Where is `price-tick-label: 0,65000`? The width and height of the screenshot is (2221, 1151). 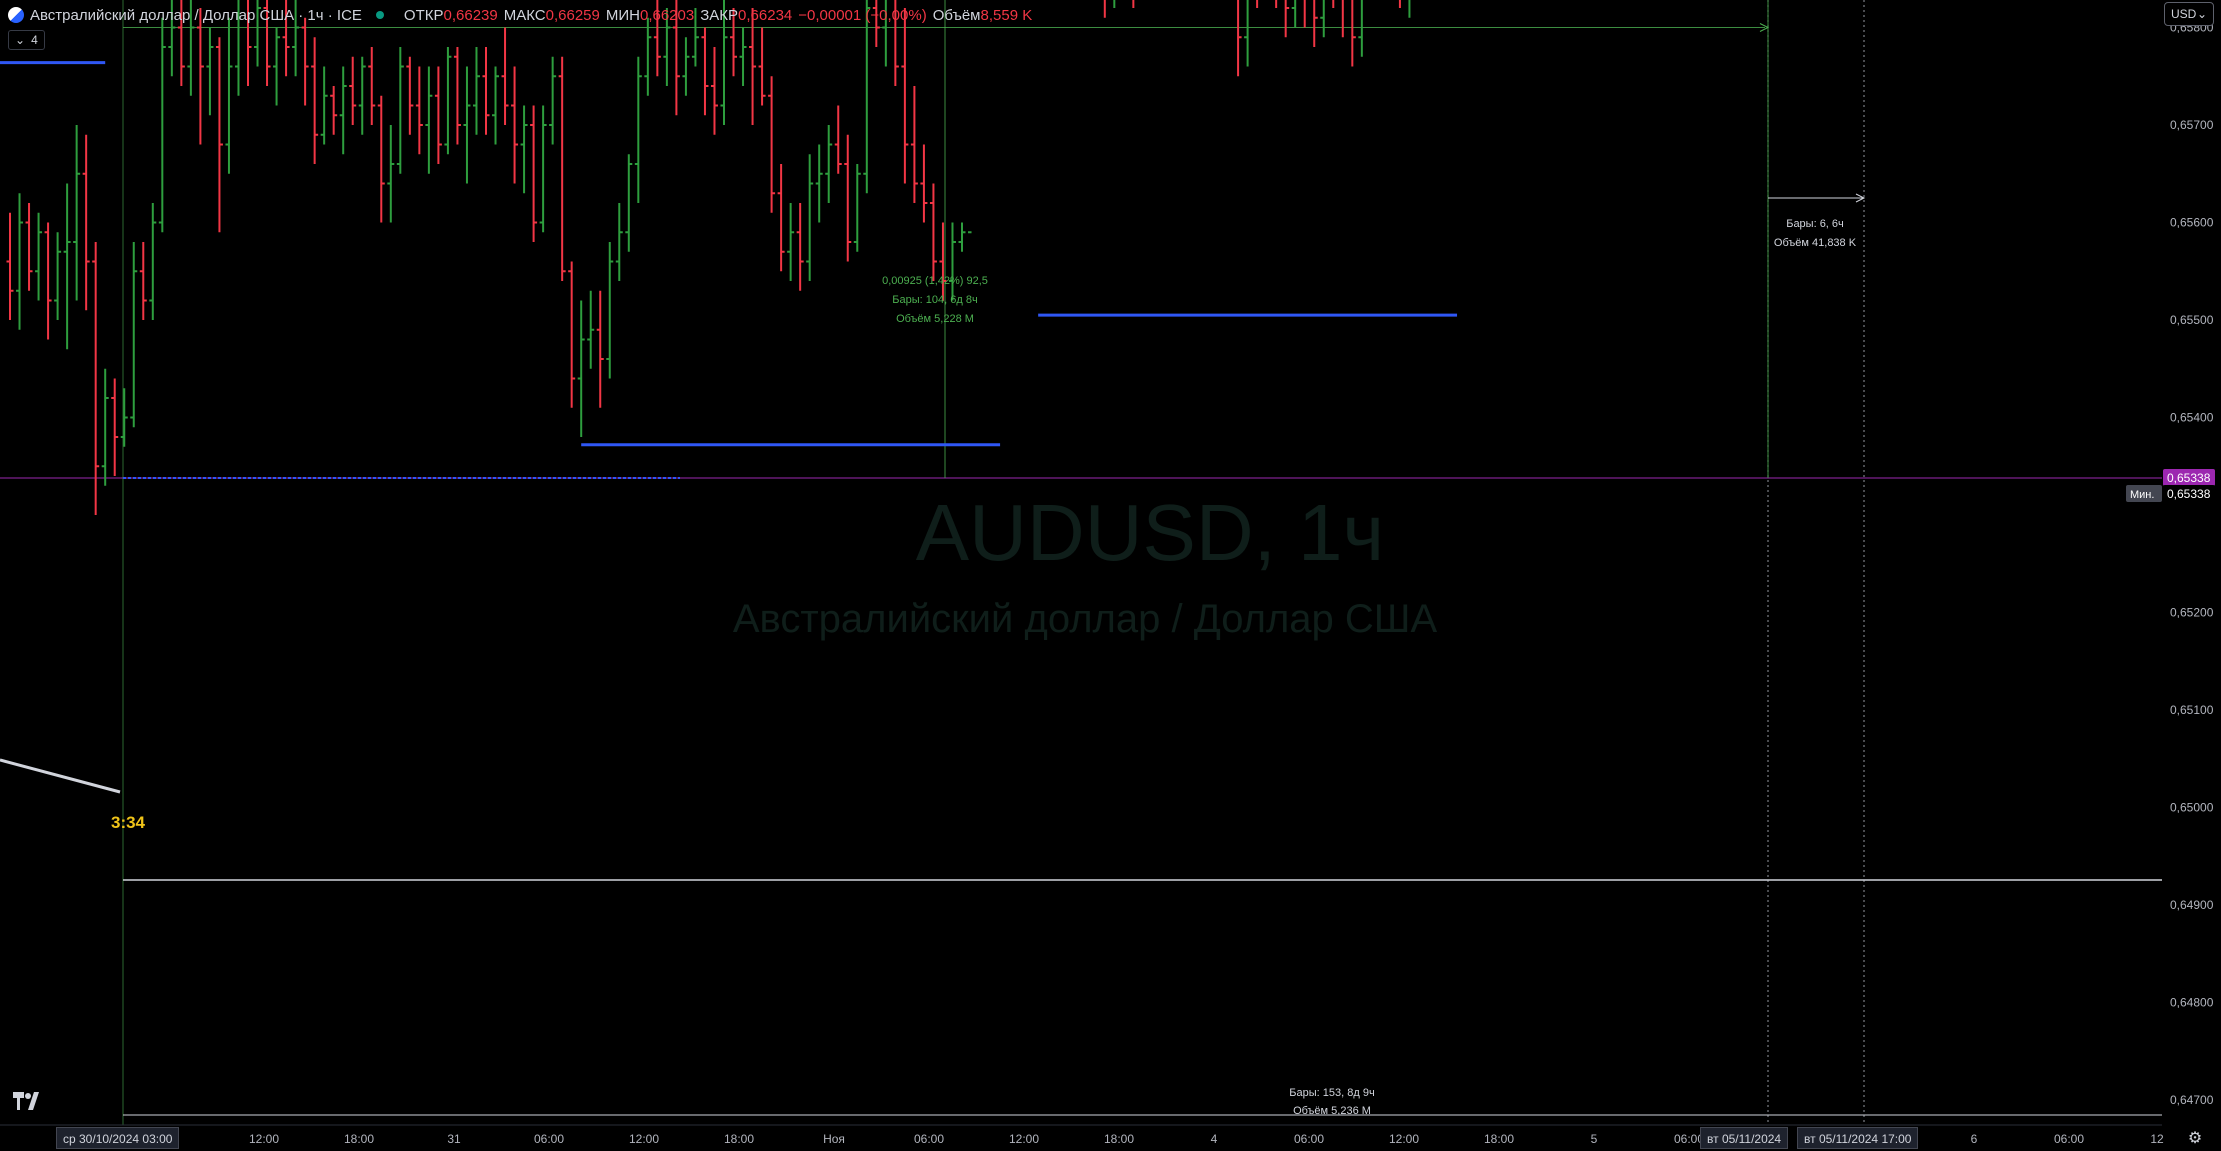 price-tick-label: 0,65000 is located at coordinates (2192, 808).